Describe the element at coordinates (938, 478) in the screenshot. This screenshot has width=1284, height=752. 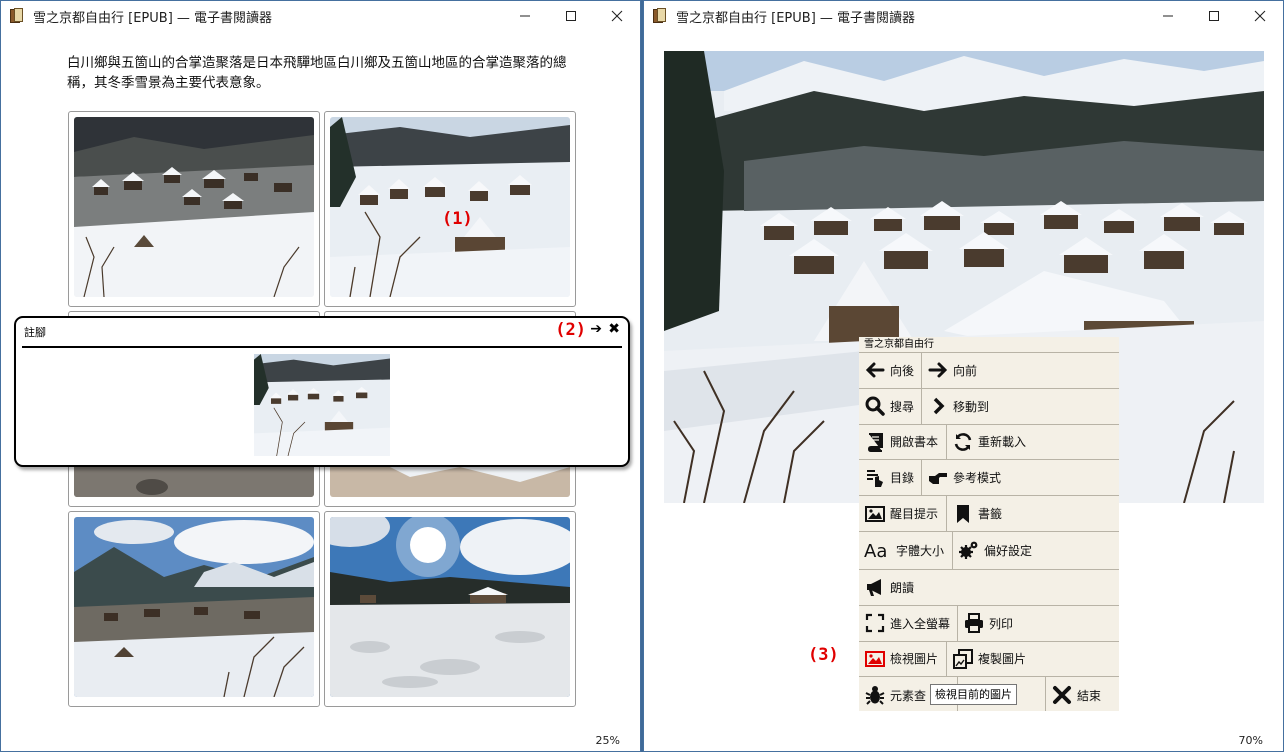
I see `hand-pointer-icon` at that location.